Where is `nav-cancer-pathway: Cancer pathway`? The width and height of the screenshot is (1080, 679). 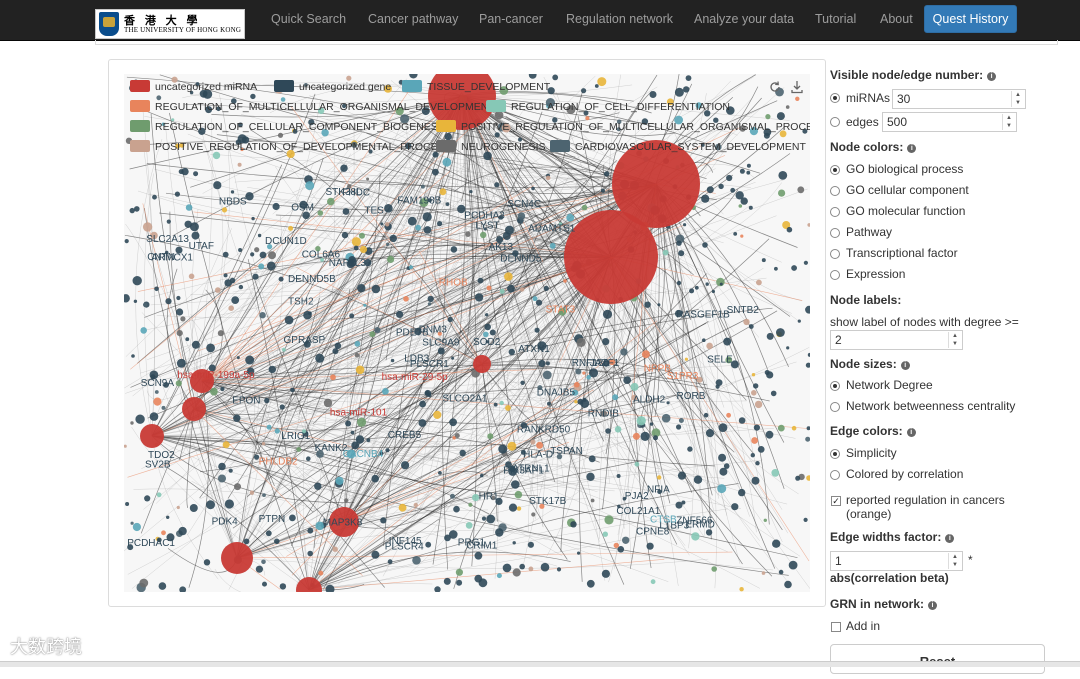
nav-cancer-pathway: Cancer pathway is located at coordinates (413, 20).